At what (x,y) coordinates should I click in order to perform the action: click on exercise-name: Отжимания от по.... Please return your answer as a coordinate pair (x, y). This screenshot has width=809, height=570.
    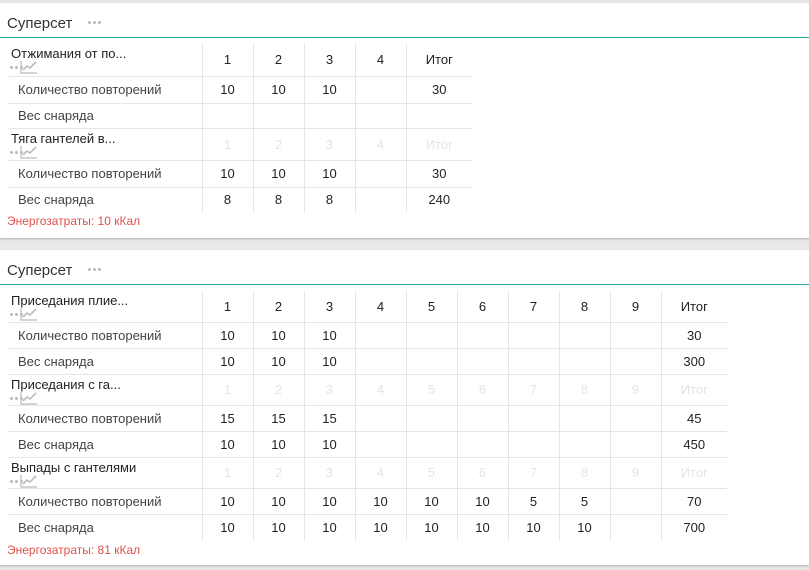
    Looking at the image, I should click on (68, 53).